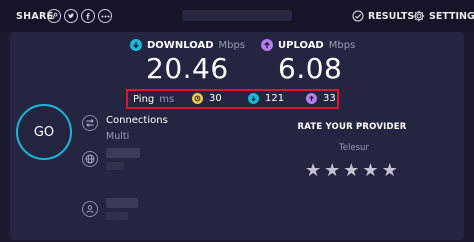 This screenshot has width=474, height=242. I want to click on download-unit: Mbps, so click(232, 45).